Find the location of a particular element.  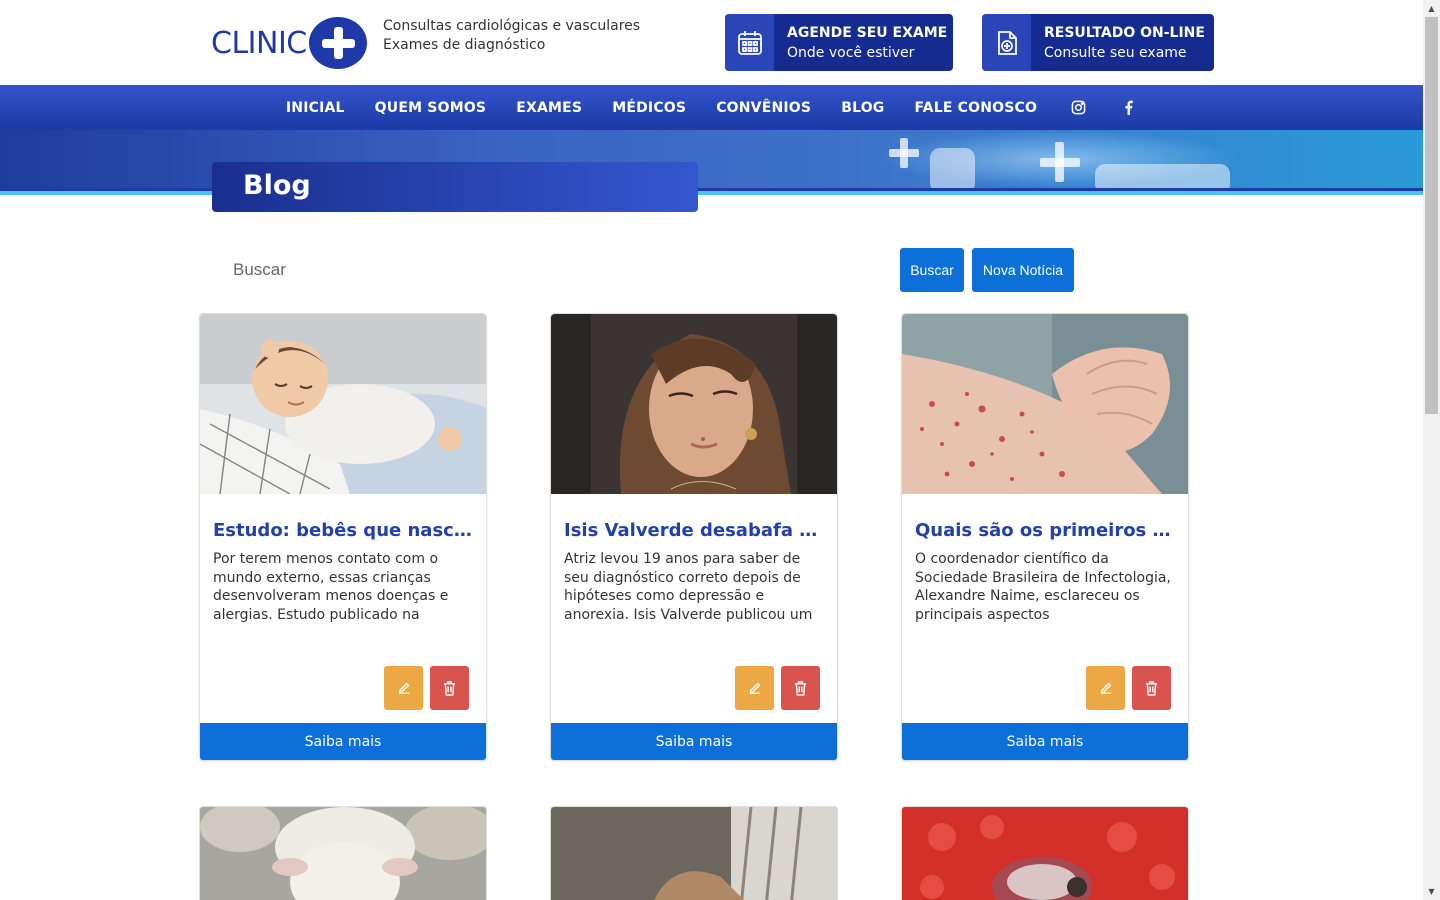

new-post-button: Nova Notícia is located at coordinates (1023, 270).